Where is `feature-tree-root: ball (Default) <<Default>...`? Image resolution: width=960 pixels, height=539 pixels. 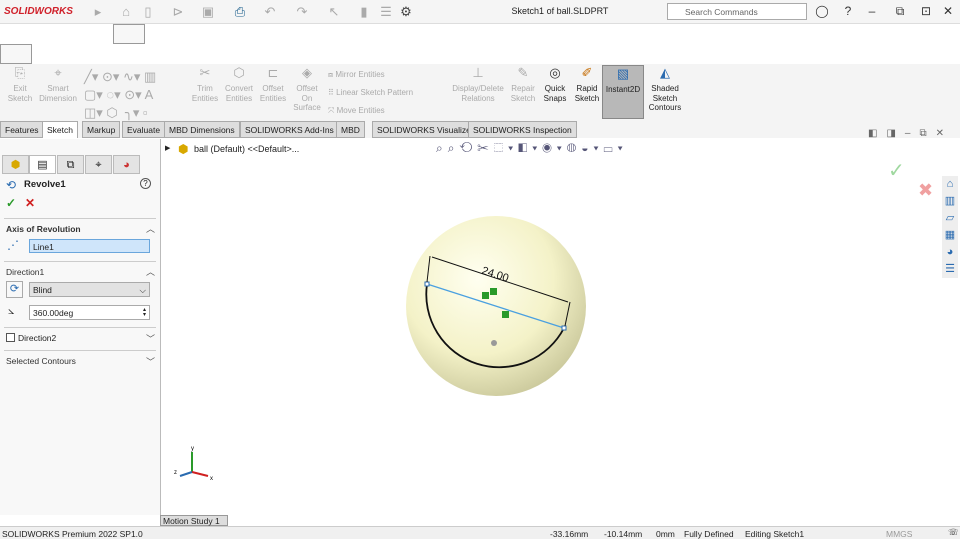
feature-tree-root: ball (Default) <<Default>... is located at coordinates (246, 149).